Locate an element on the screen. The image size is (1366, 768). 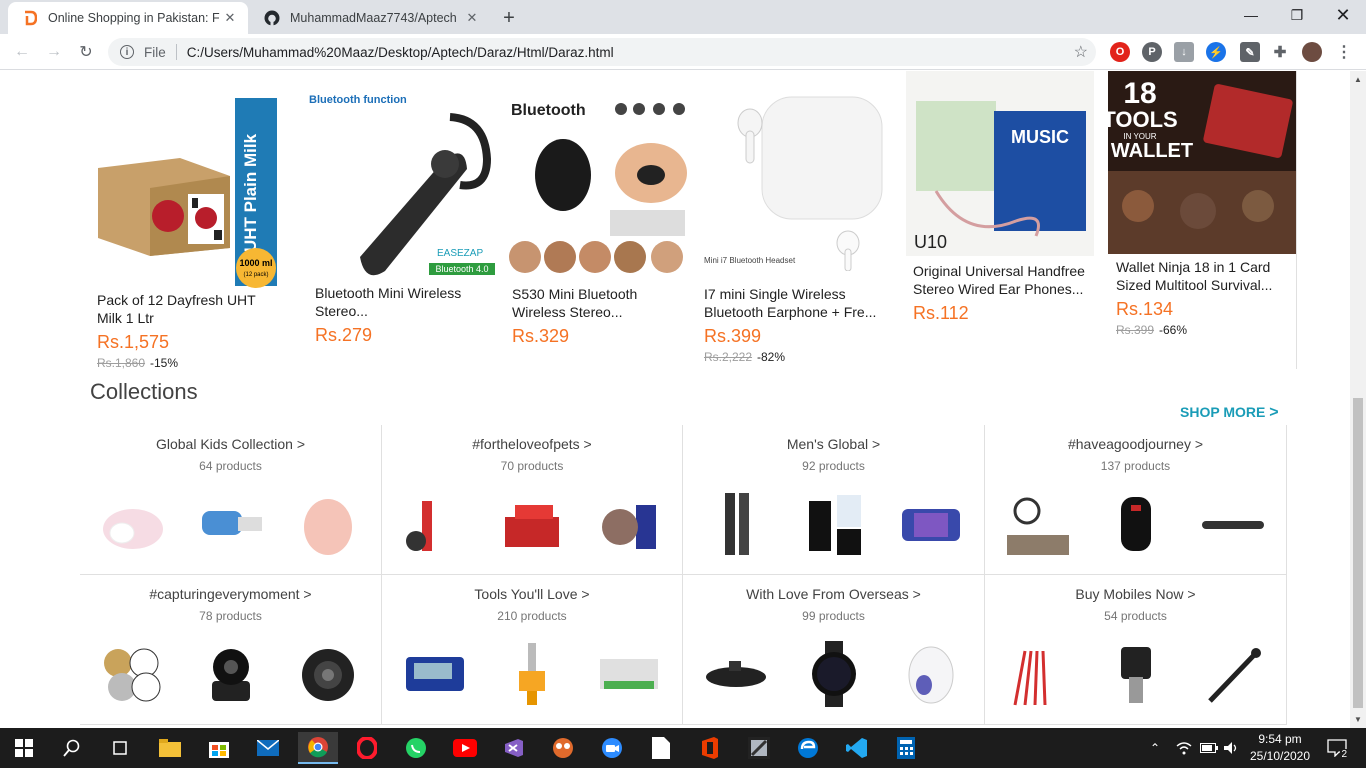
shield-extension-icon: ⚡ is located at coordinates (1216, 52).